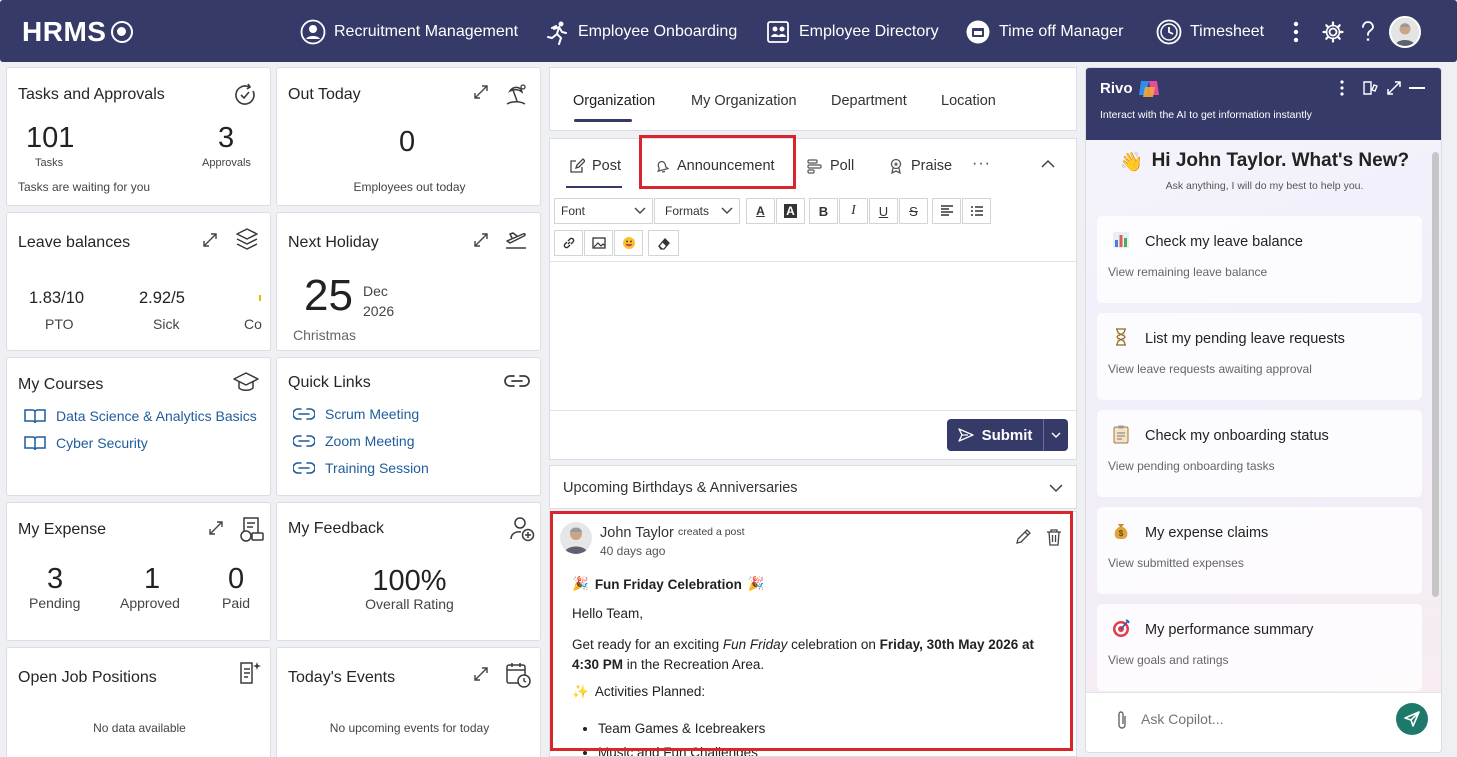 This screenshot has height=757, width=1457. I want to click on holiday-year: 2026, so click(379, 311).